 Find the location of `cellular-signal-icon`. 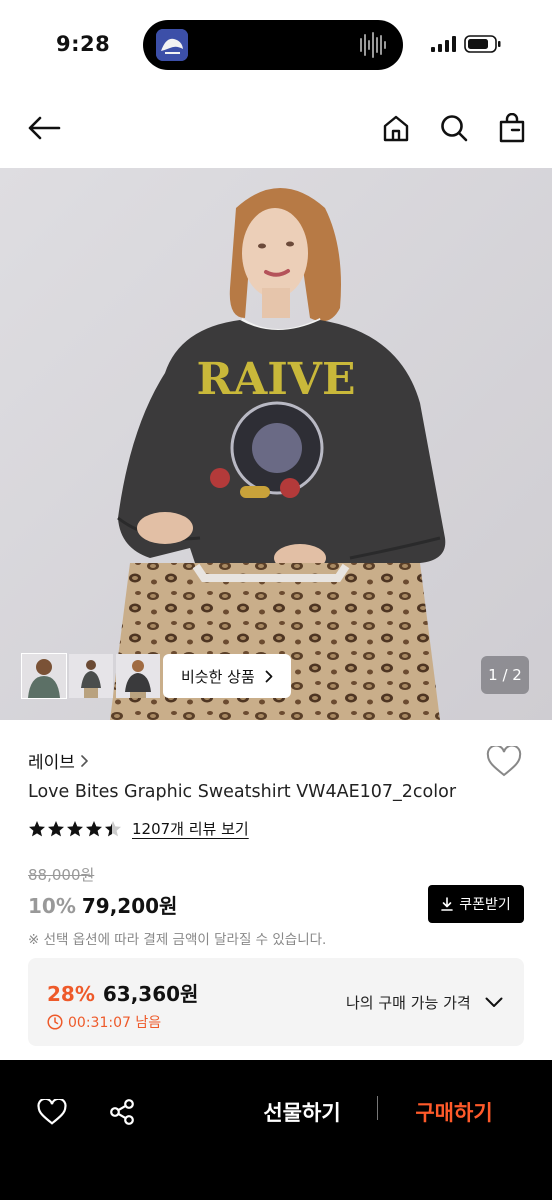

cellular-signal-icon is located at coordinates (443, 44).